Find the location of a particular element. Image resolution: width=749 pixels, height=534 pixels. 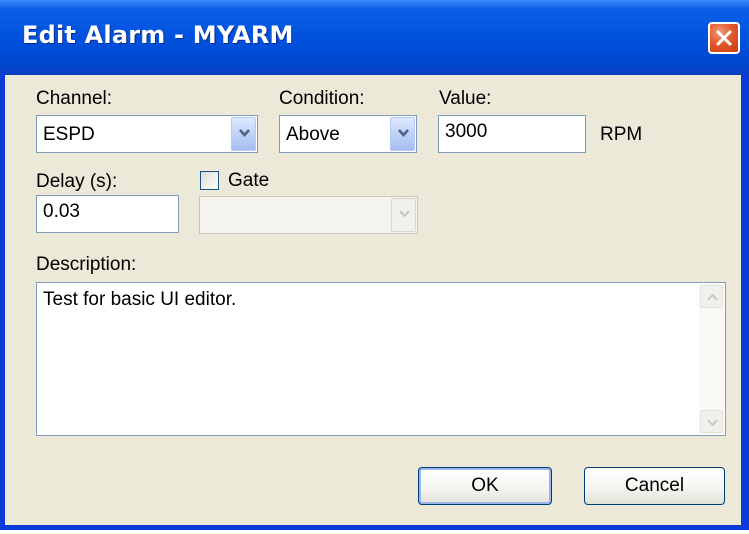

description-scrollbar is located at coordinates (711, 359).